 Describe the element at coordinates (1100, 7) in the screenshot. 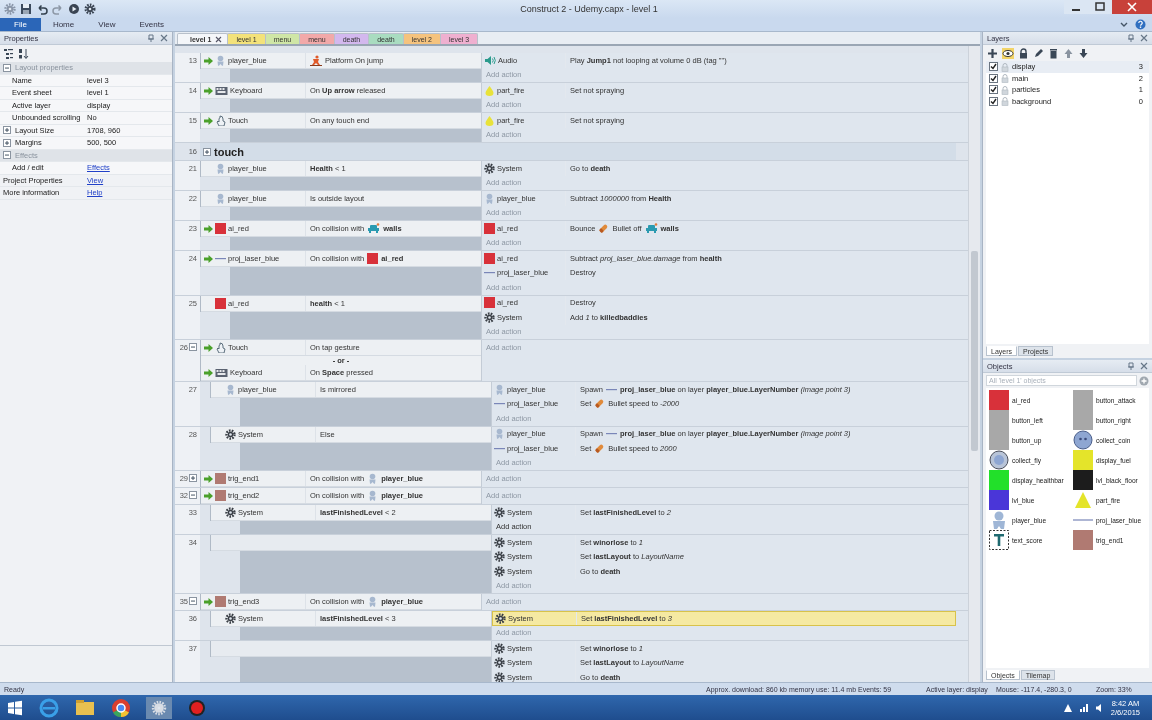

I see `maximize-icon` at that location.